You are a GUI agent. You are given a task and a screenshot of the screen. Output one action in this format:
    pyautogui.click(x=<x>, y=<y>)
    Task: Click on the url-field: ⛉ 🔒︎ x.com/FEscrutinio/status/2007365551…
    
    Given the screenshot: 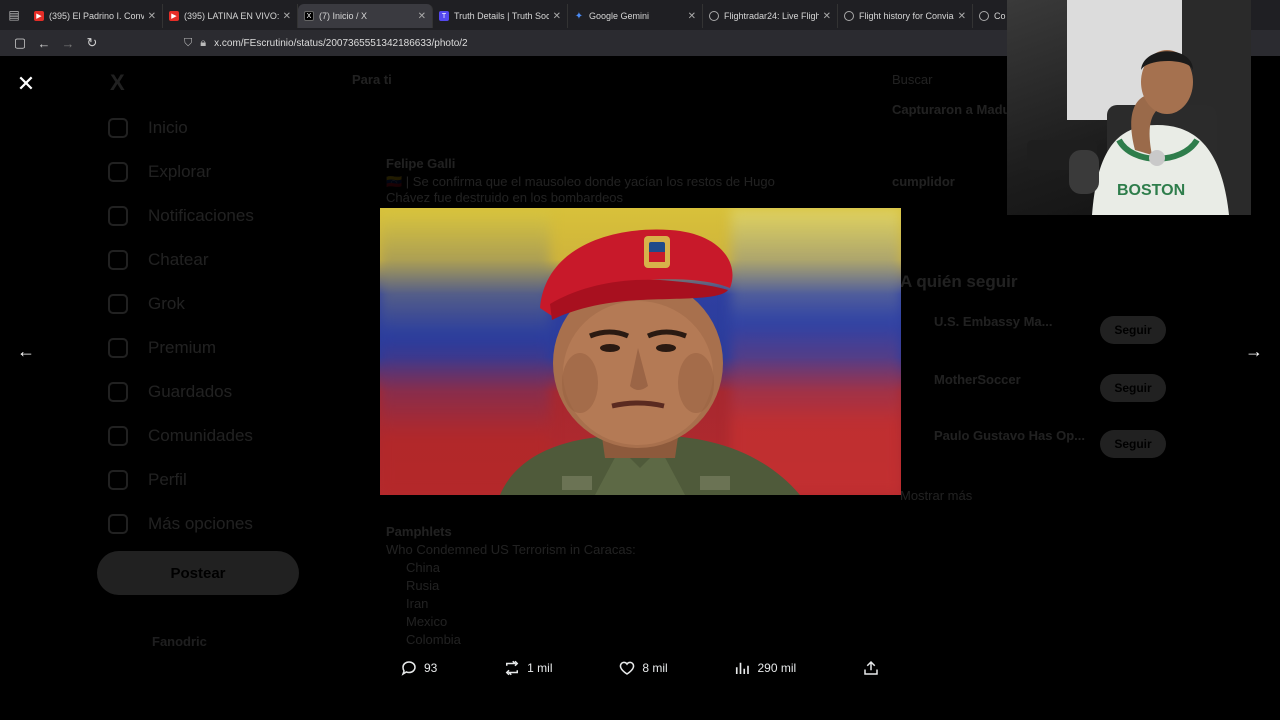 What is the action you would take?
    pyautogui.click(x=594, y=43)
    